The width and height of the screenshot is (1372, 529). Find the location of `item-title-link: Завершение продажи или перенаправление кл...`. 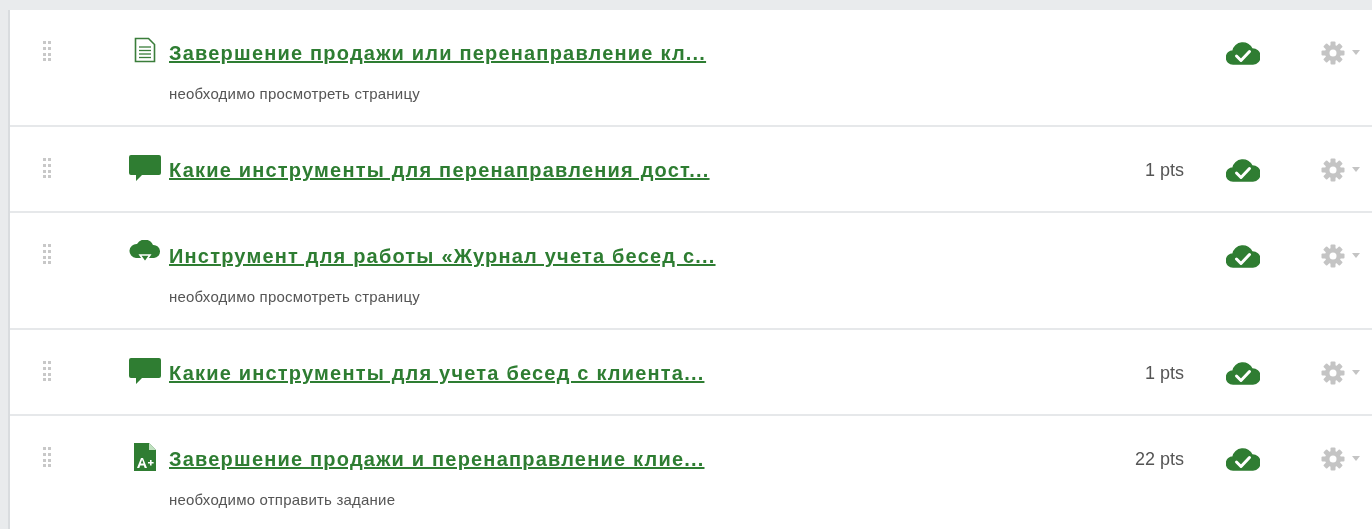

item-title-link: Завершение продажи или перенаправление кл... is located at coordinates (438, 53).